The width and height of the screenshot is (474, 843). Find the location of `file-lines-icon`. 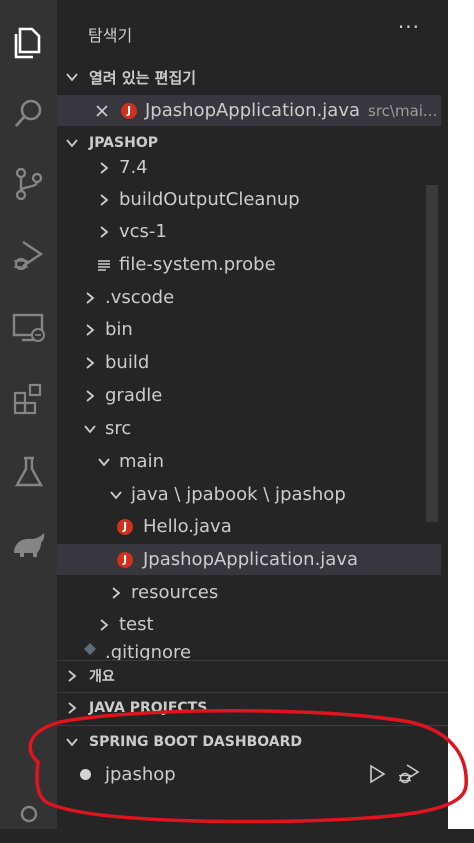

file-lines-icon is located at coordinates (104, 265).